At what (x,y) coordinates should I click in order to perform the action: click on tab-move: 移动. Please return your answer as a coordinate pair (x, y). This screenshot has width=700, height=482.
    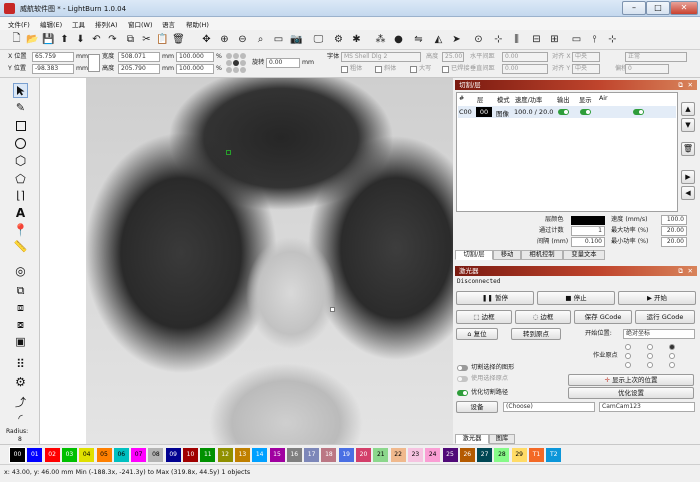
    Looking at the image, I should click on (507, 255).